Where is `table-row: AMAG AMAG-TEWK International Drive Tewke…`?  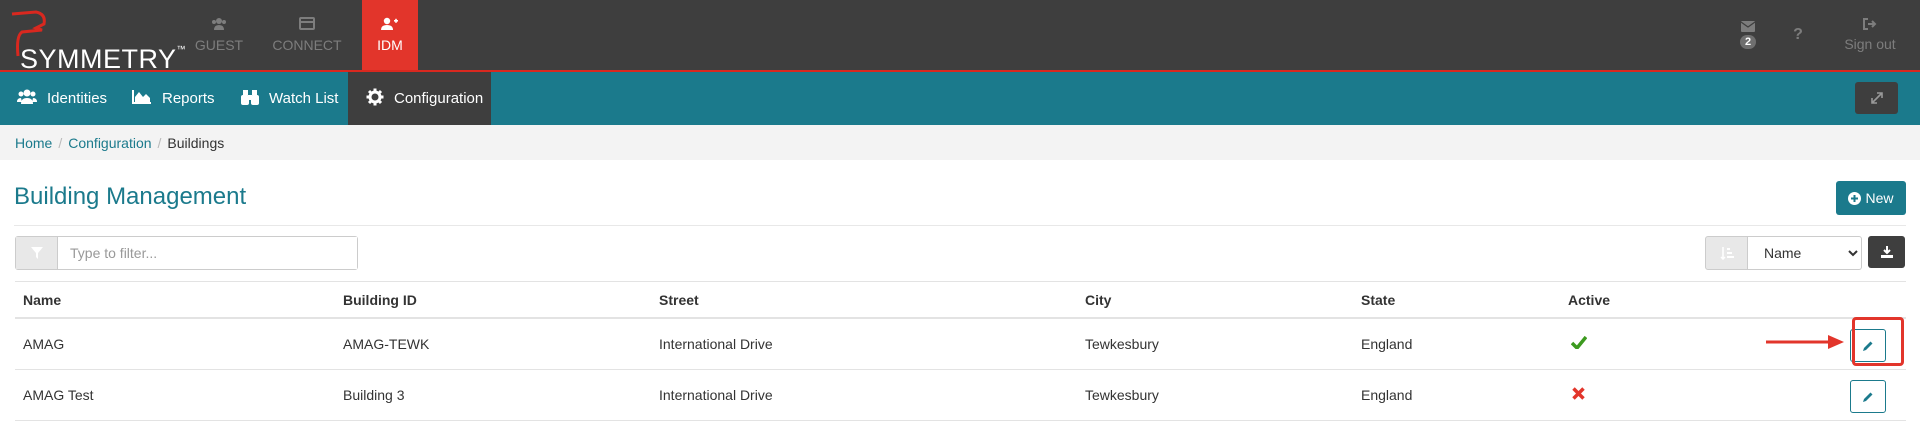 table-row: AMAG AMAG-TEWK International Drive Tewke… is located at coordinates (960, 344).